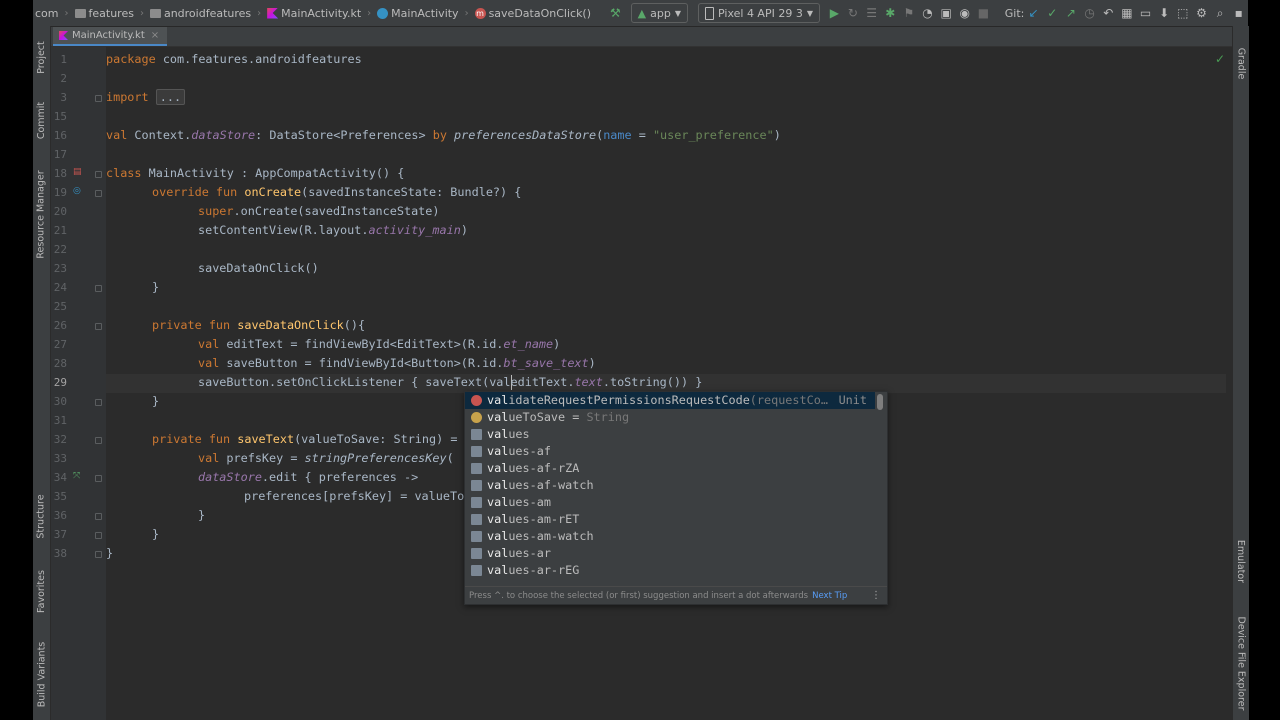  I want to click on rollback-icon: ↶, so click(1108, 13).